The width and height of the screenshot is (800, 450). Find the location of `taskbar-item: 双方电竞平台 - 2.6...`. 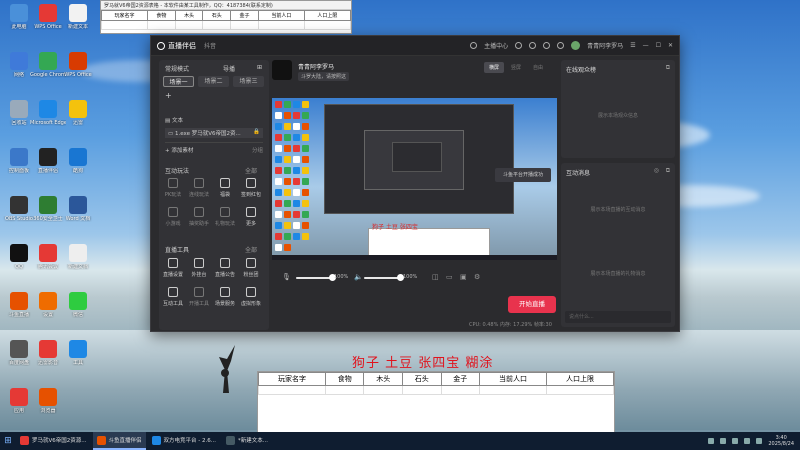

taskbar-item: 双方电竞平台 - 2.6... is located at coordinates (184, 441).